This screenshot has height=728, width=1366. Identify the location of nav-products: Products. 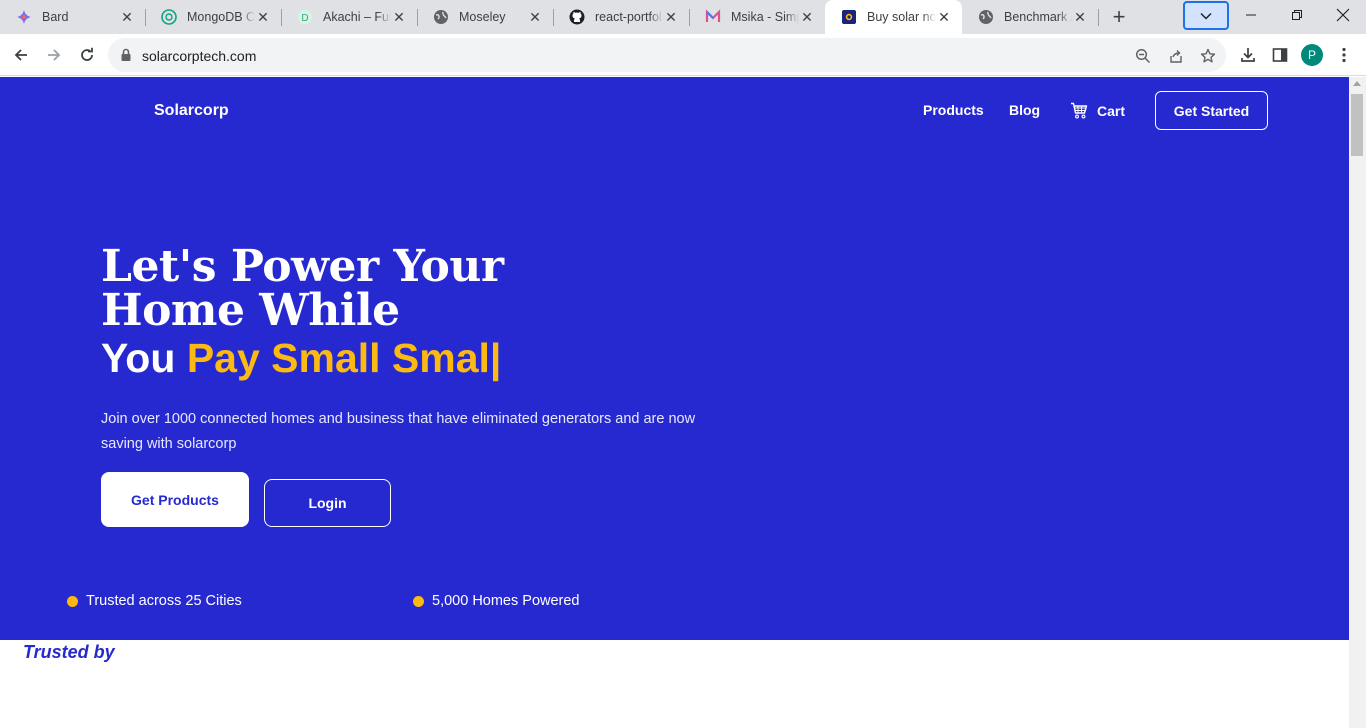
(953, 110).